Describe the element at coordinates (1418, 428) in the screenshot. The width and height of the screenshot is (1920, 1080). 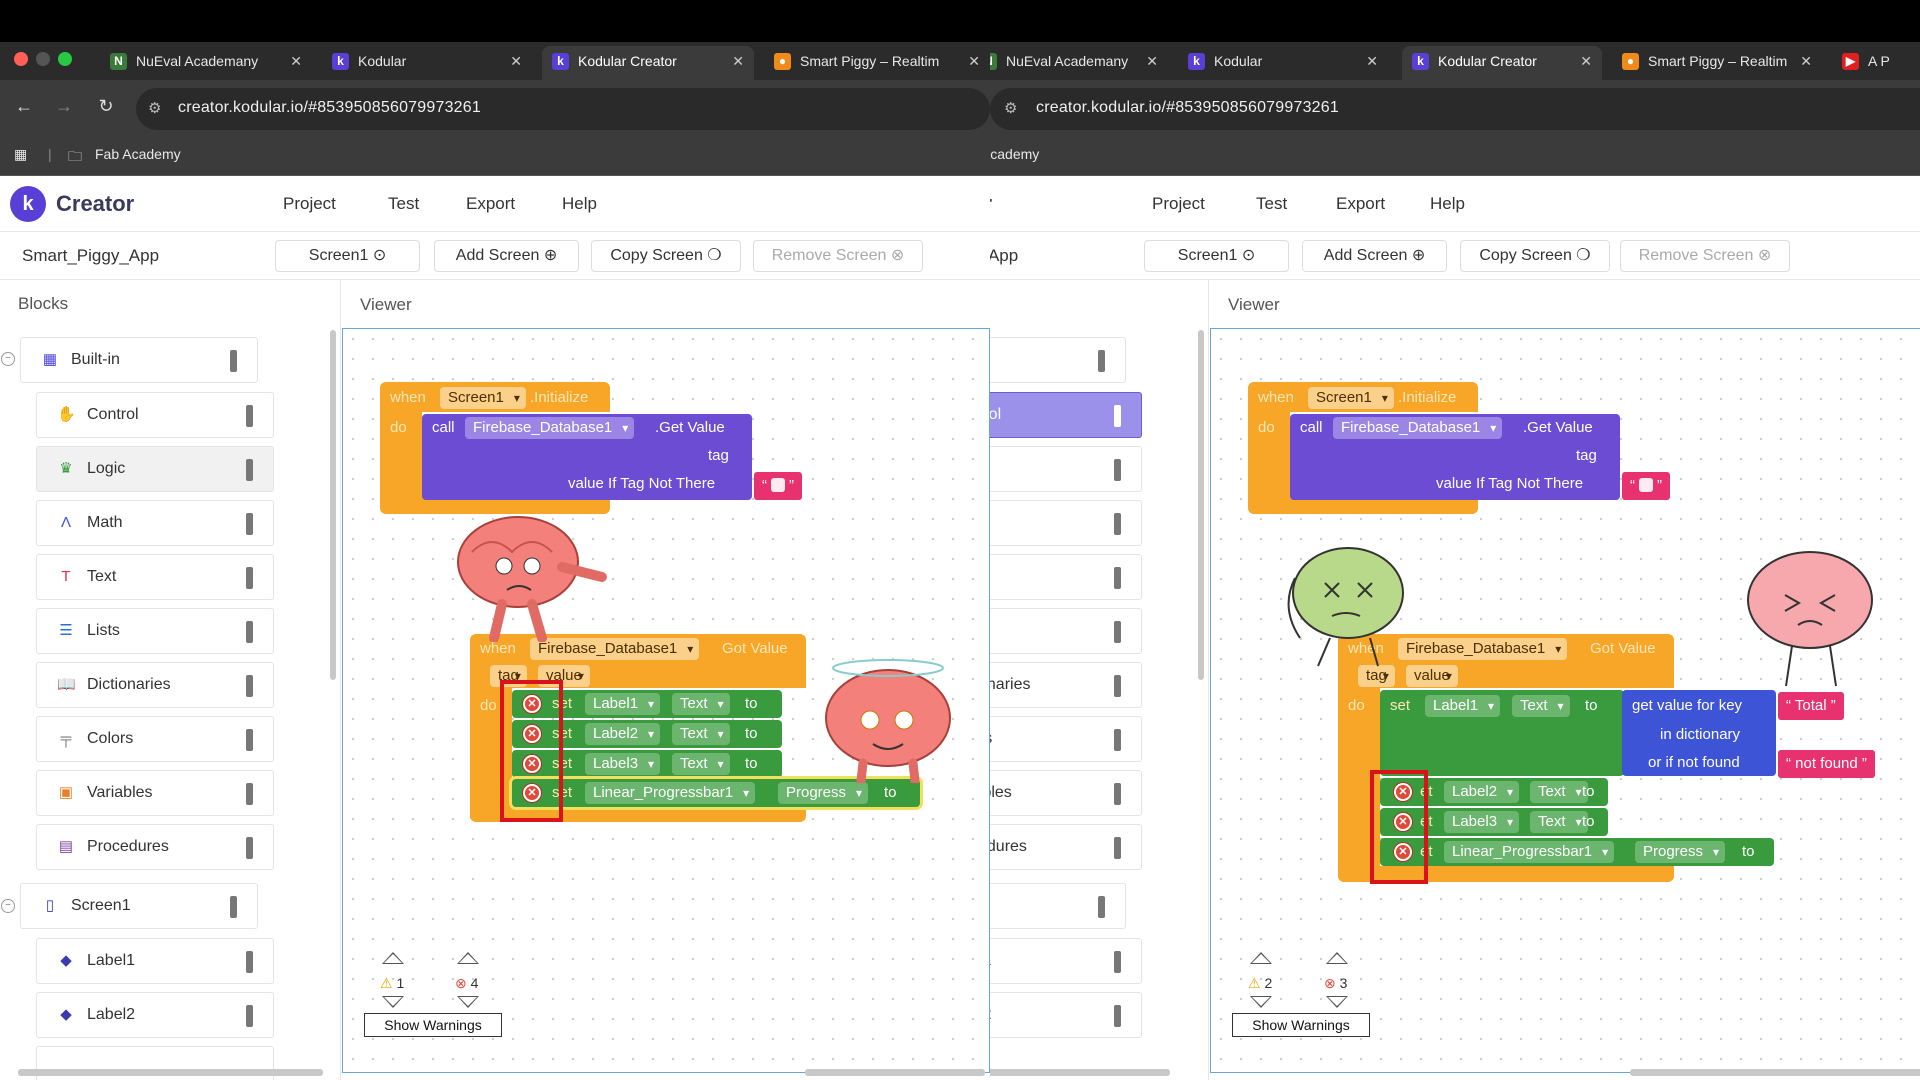
I see `firebase-dropdown: Firebase_Database1` at that location.